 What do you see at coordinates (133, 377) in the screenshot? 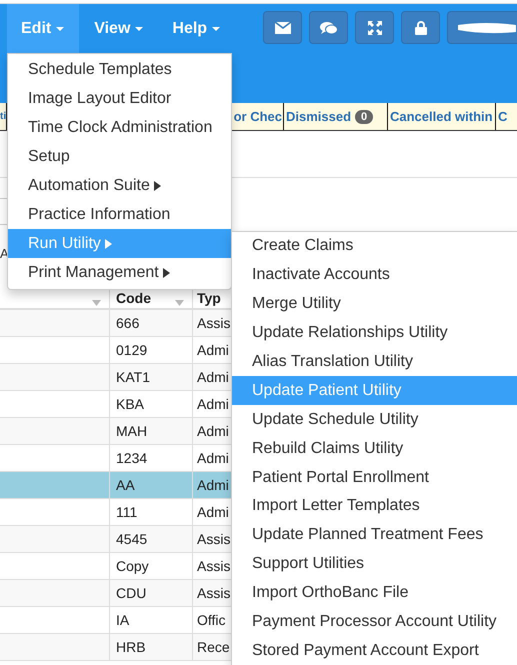
I see `table-cell: KAT1` at bounding box center [133, 377].